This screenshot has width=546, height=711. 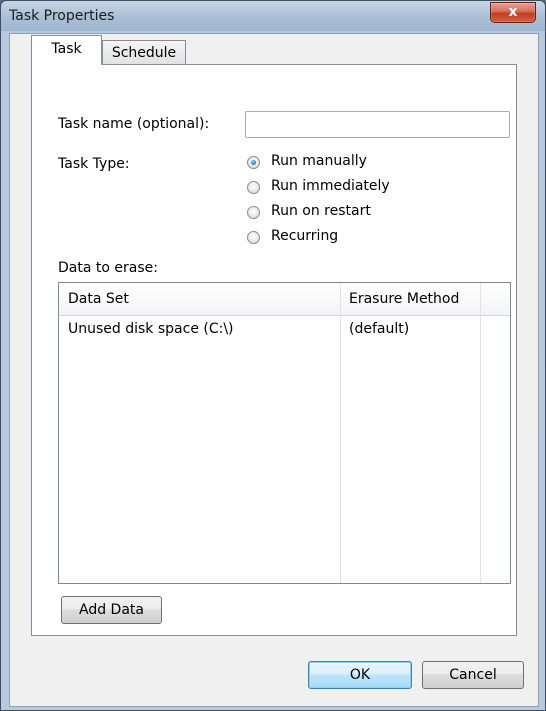 I want to click on add-data-button-label: Add Data, so click(x=111, y=610).